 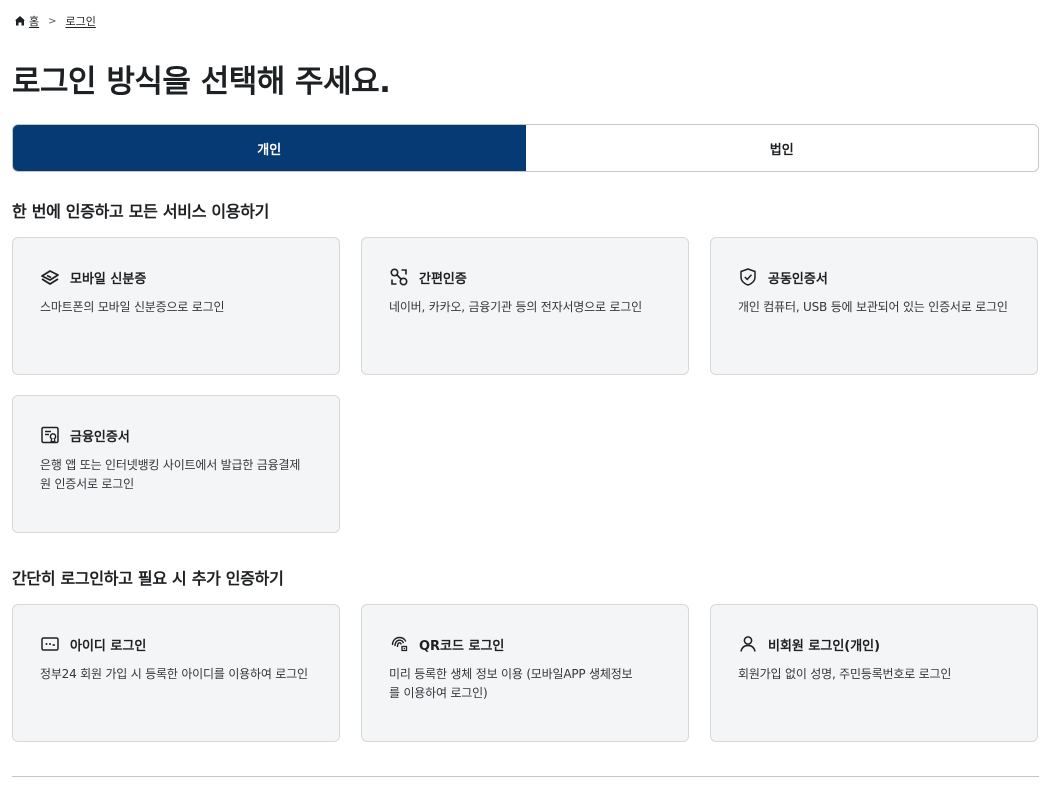 I want to click on card-description: 스마트폰의 모바일 신분증으로 로그인, so click(x=132, y=307).